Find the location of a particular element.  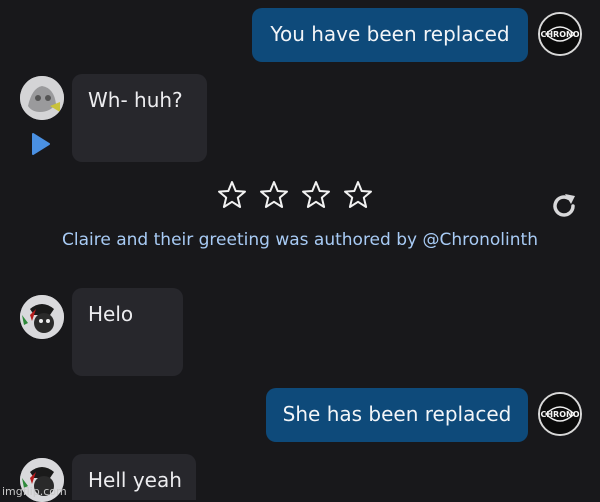

message-text: She has been replaced is located at coordinates (397, 414).